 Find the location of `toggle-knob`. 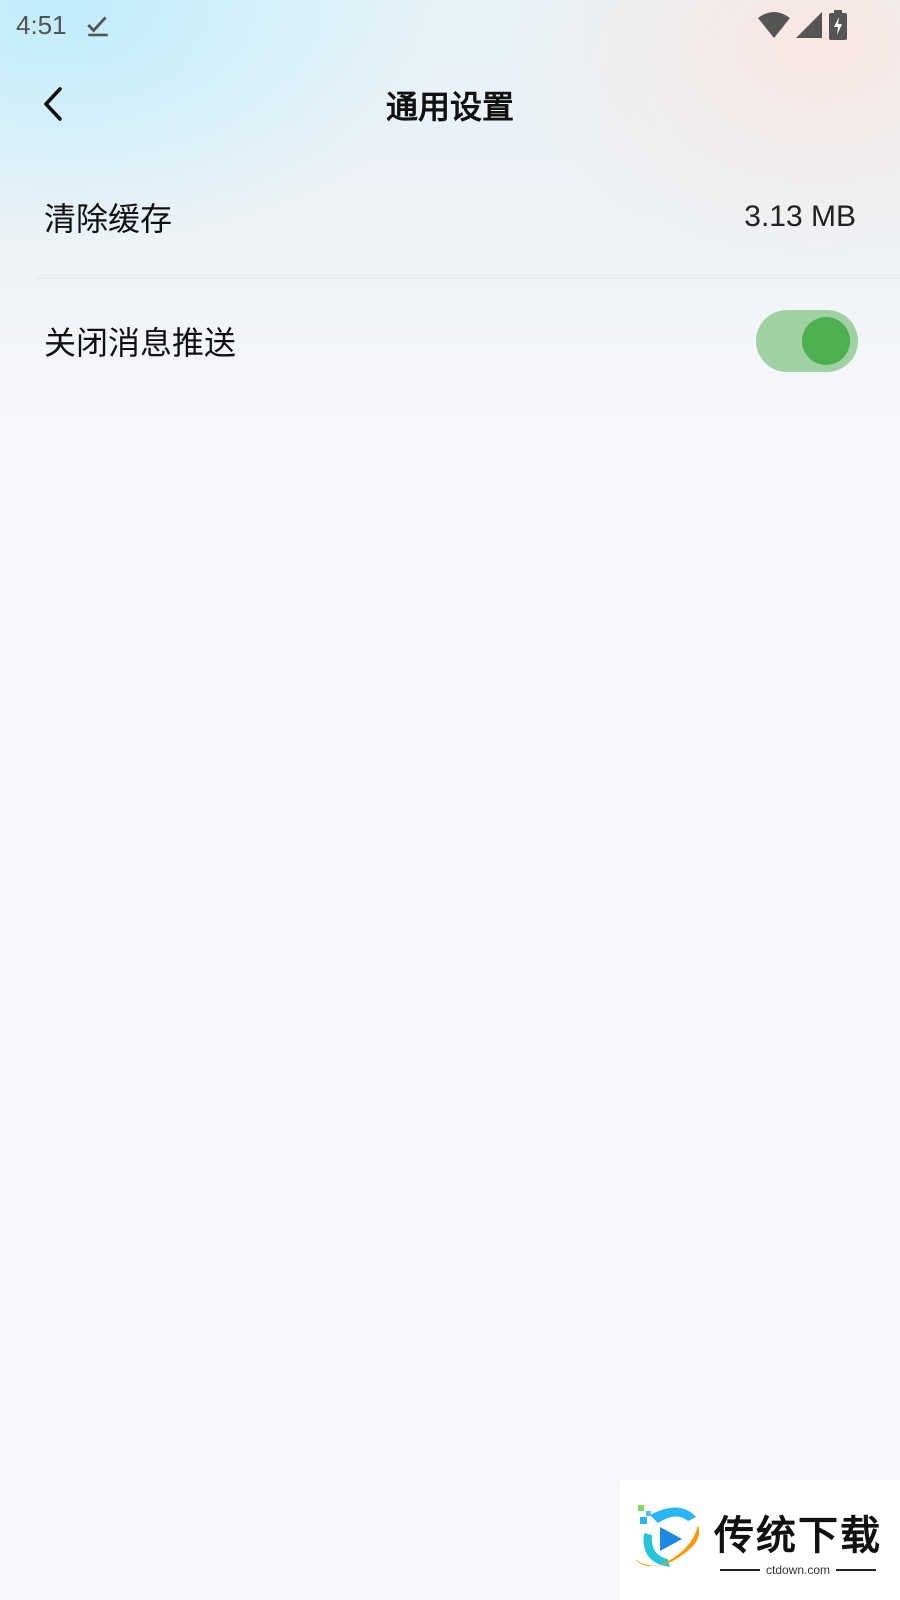

toggle-knob is located at coordinates (826, 341).